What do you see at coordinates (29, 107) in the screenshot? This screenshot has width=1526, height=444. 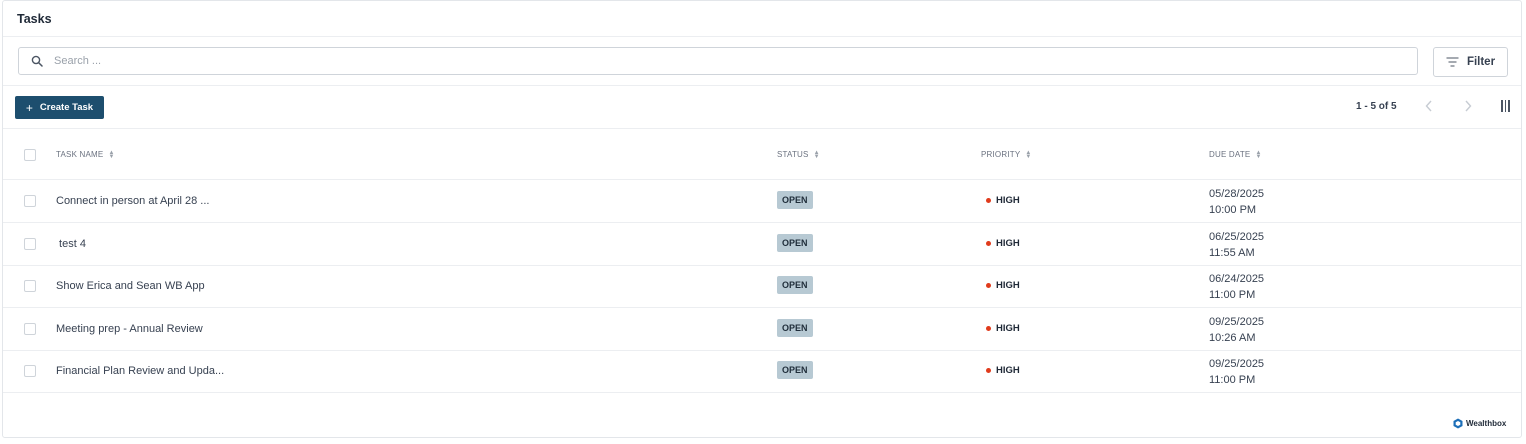 I see `plus-icon: +` at bounding box center [29, 107].